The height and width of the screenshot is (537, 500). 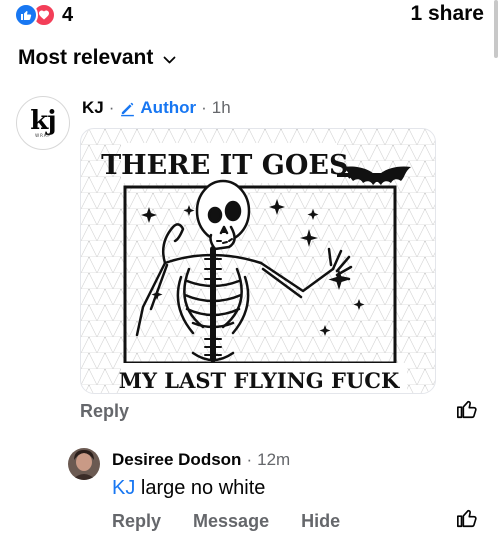 What do you see at coordinates (229, 165) in the screenshot?
I see `image-top-text: THERE IT GOES,` at bounding box center [229, 165].